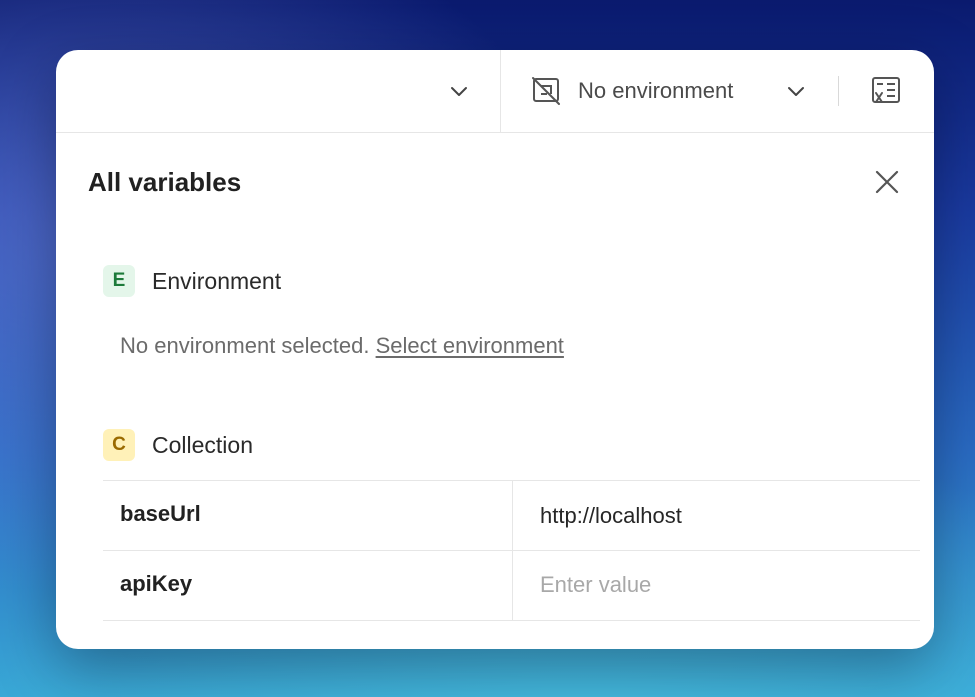  Describe the element at coordinates (886, 91) in the screenshot. I see `variables-icon` at that location.